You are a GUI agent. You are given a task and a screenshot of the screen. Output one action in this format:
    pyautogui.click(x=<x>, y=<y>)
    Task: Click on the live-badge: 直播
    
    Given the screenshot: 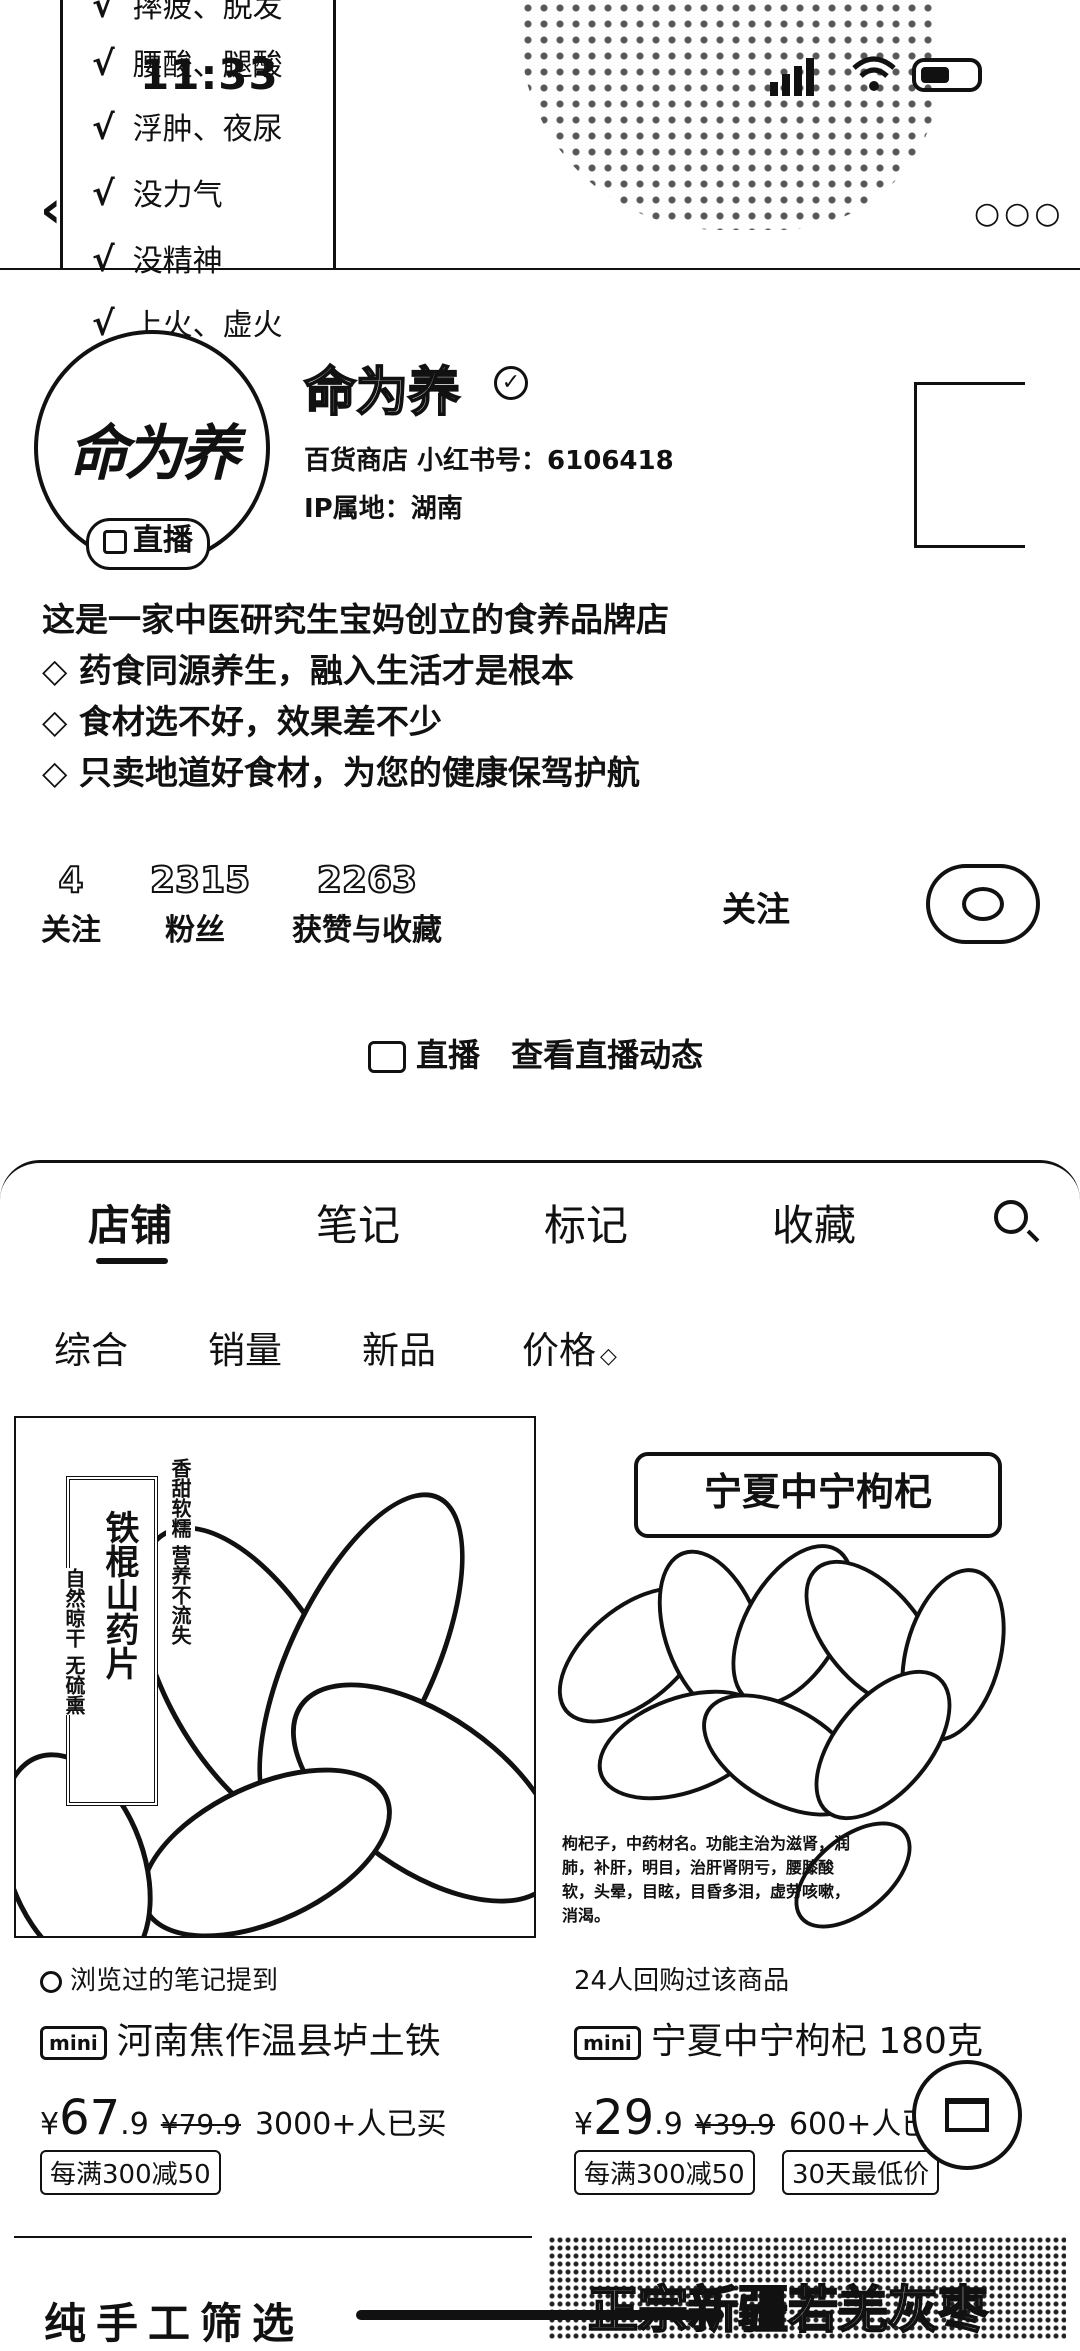 What is the action you would take?
    pyautogui.click(x=148, y=544)
    